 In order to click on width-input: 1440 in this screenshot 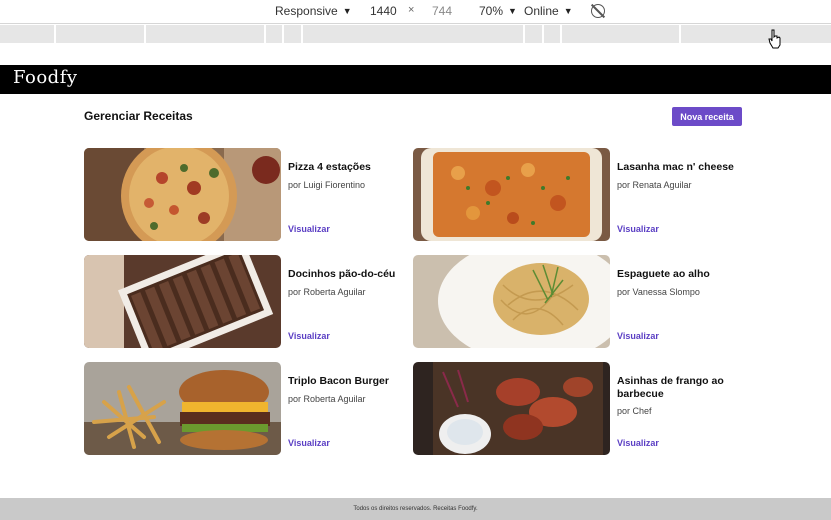, I will do `click(383, 11)`.